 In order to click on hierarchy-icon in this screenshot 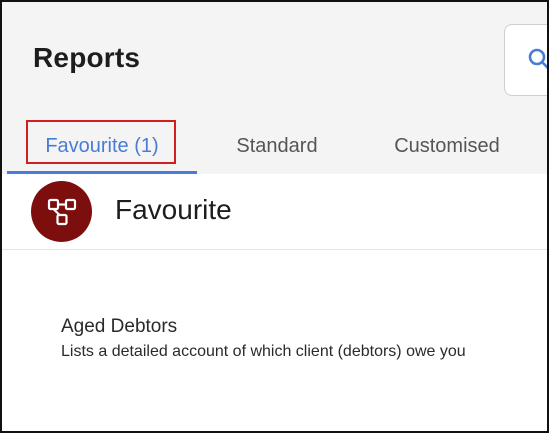, I will do `click(61, 211)`.